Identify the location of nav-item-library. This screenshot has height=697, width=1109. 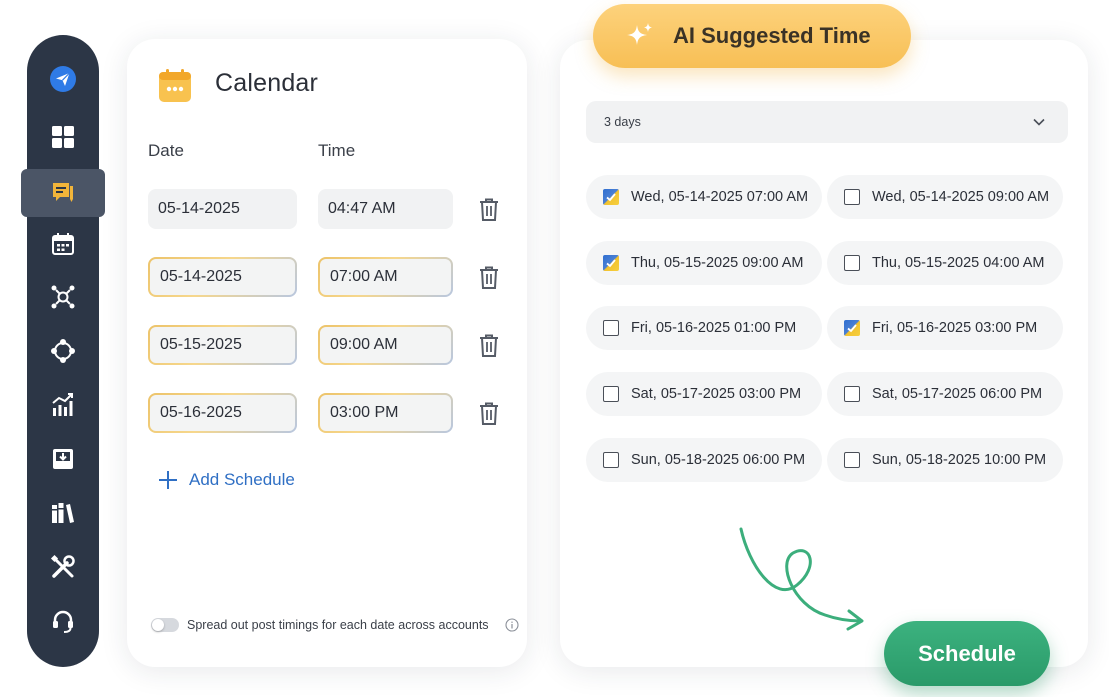
(63, 513).